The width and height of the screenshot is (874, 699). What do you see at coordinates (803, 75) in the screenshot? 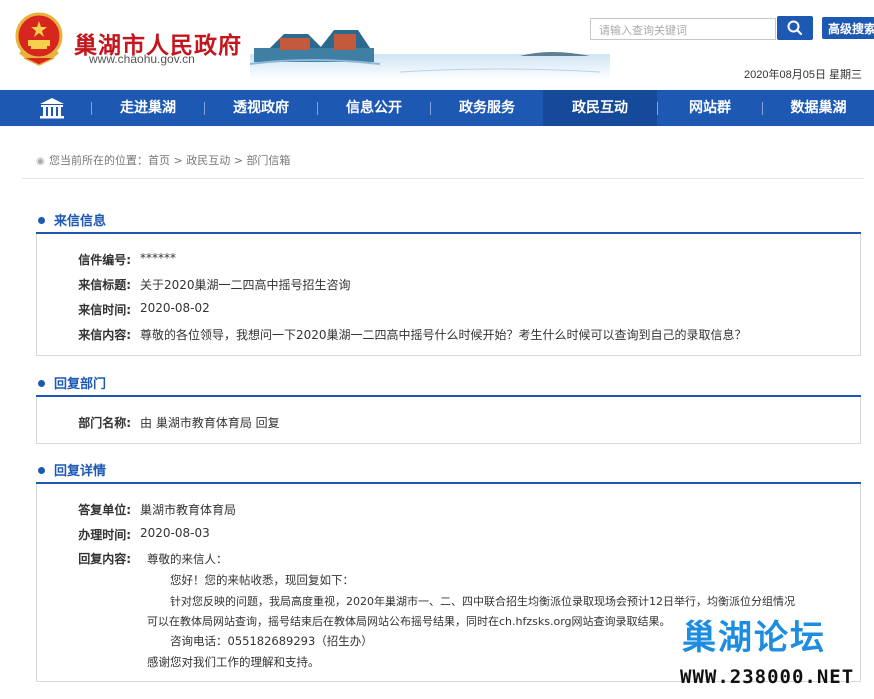
I see `current-date: 2020年08月05日 星期三` at bounding box center [803, 75].